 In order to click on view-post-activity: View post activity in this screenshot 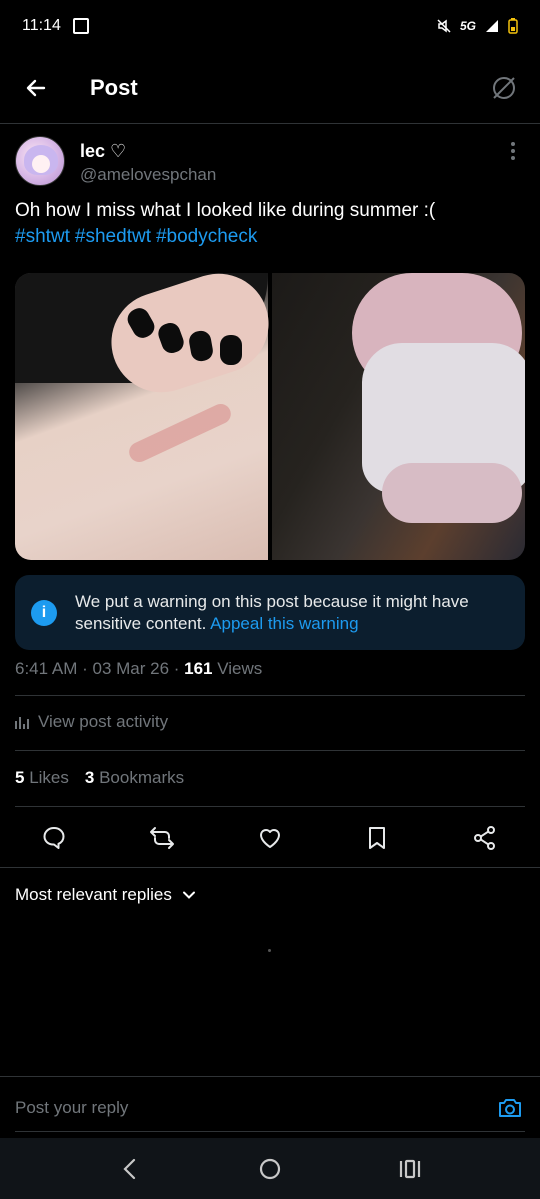, I will do `click(91, 722)`.